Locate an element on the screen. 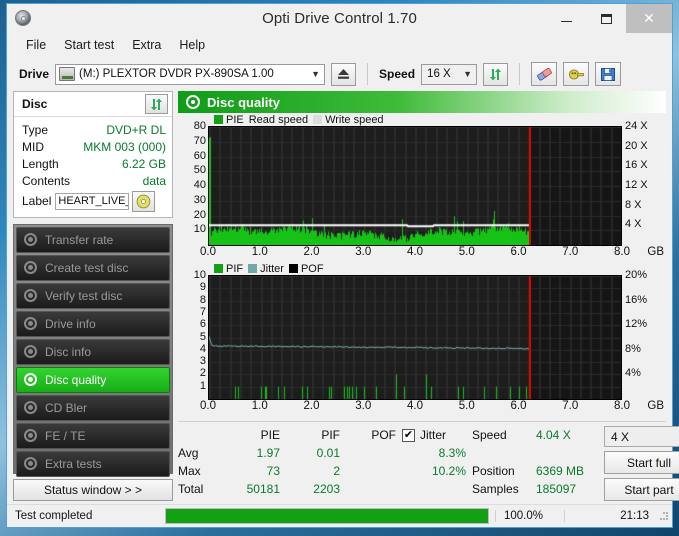  menu-item-file: File is located at coordinates (36, 45).